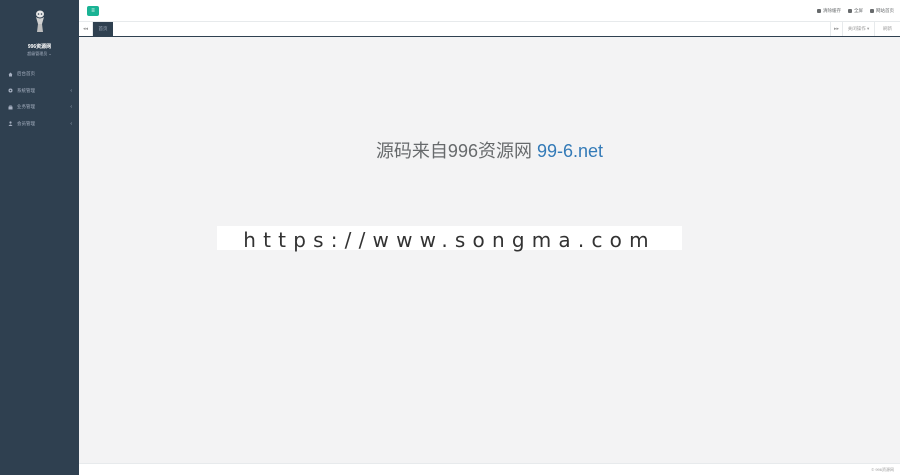 The width and height of the screenshot is (900, 475). Describe the element at coordinates (489, 29) in the screenshot. I see `tab-bar: ◂◂ 首页 ▸▸ 关闭操作 ▾ 刷新` at that location.